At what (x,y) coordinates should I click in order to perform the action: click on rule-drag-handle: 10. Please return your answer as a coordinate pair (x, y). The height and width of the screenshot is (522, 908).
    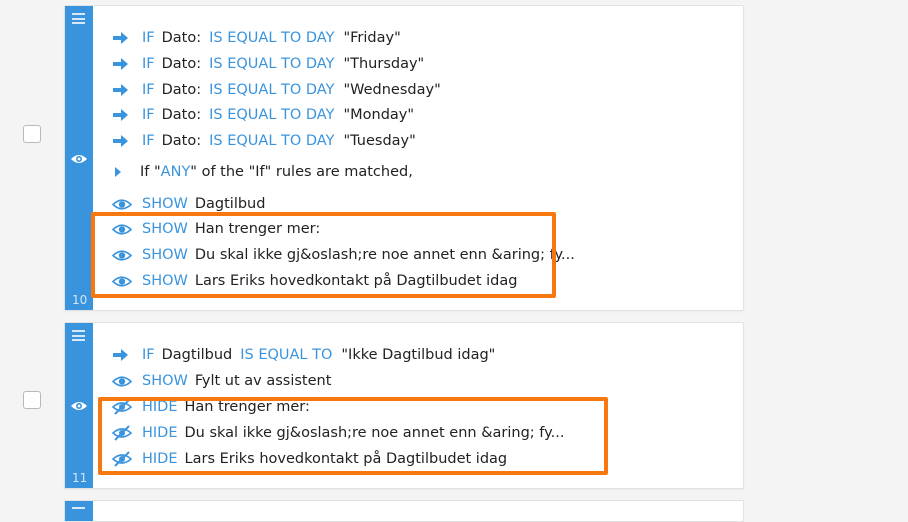
    Looking at the image, I should click on (79, 158).